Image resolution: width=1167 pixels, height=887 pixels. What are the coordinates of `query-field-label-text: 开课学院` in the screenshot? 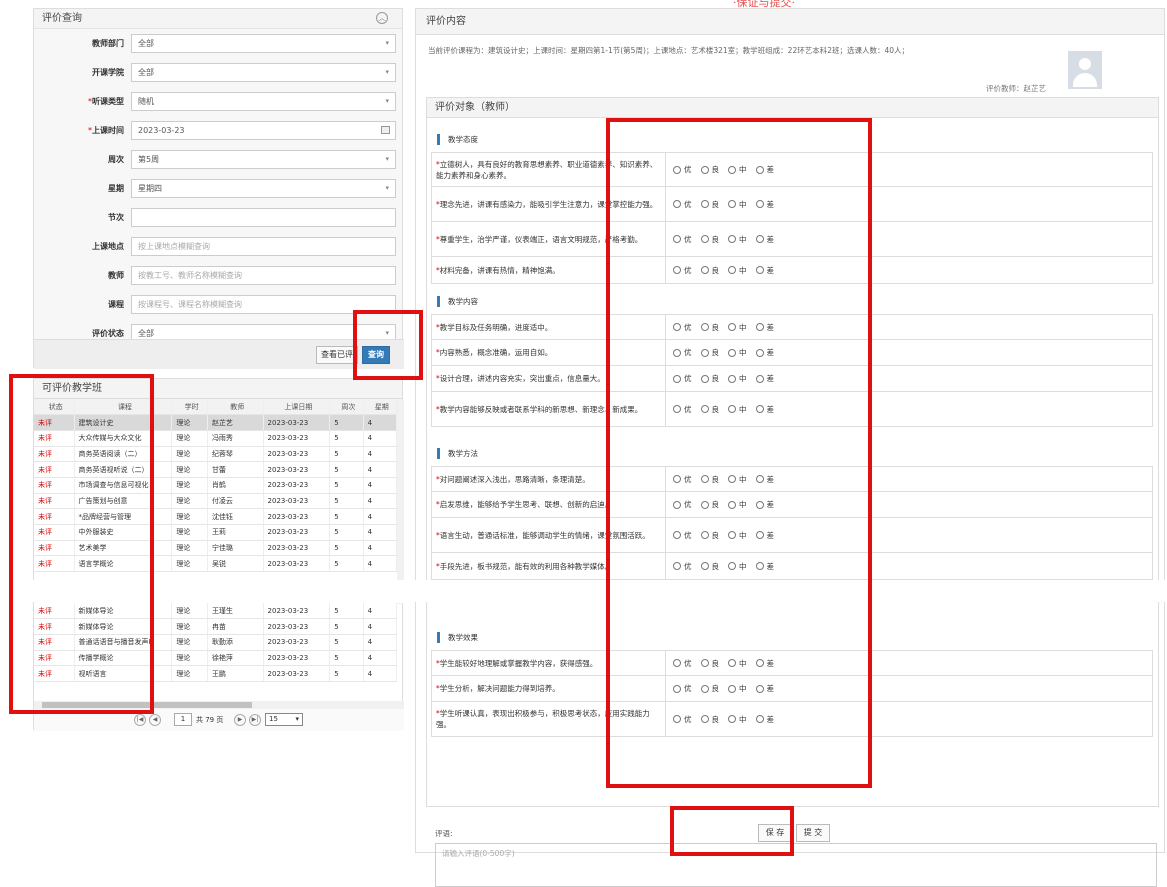 It's located at (108, 72).